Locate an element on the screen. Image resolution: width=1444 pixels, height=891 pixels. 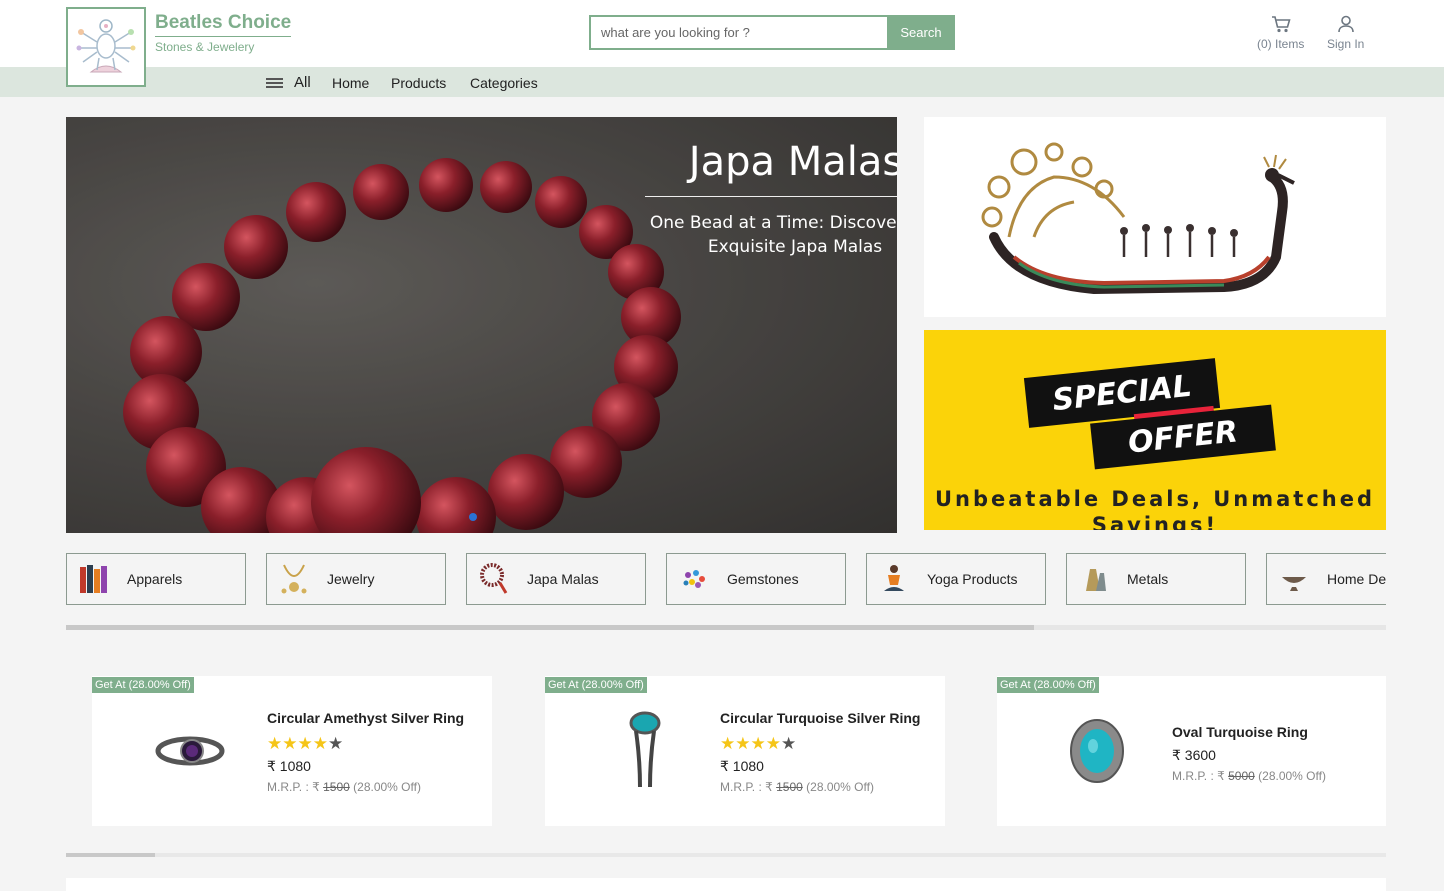
category-label: Apparels is located at coordinates (155, 579).